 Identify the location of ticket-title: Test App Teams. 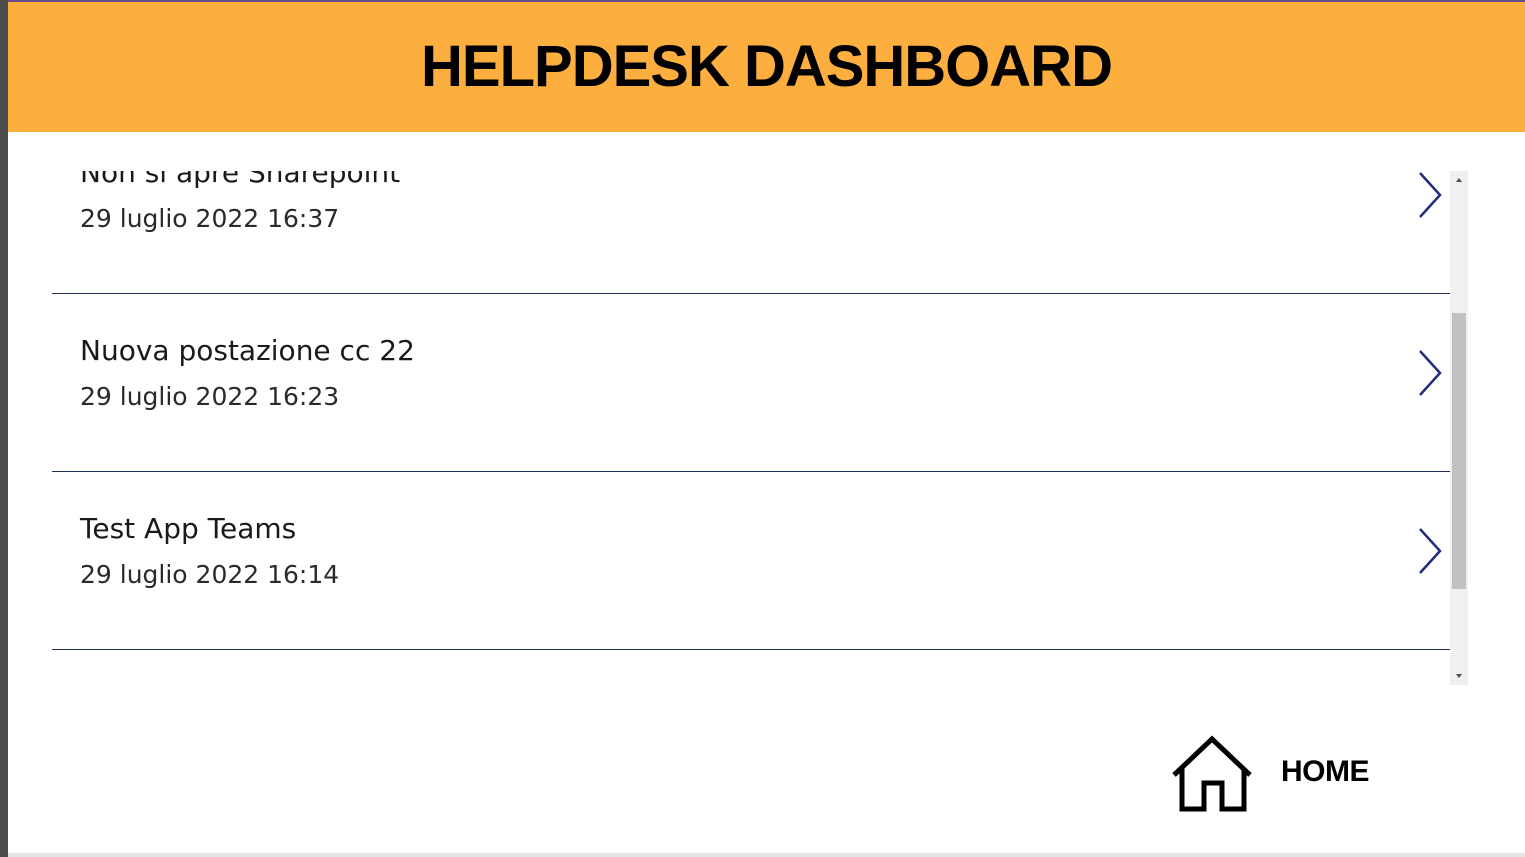
(188, 528).